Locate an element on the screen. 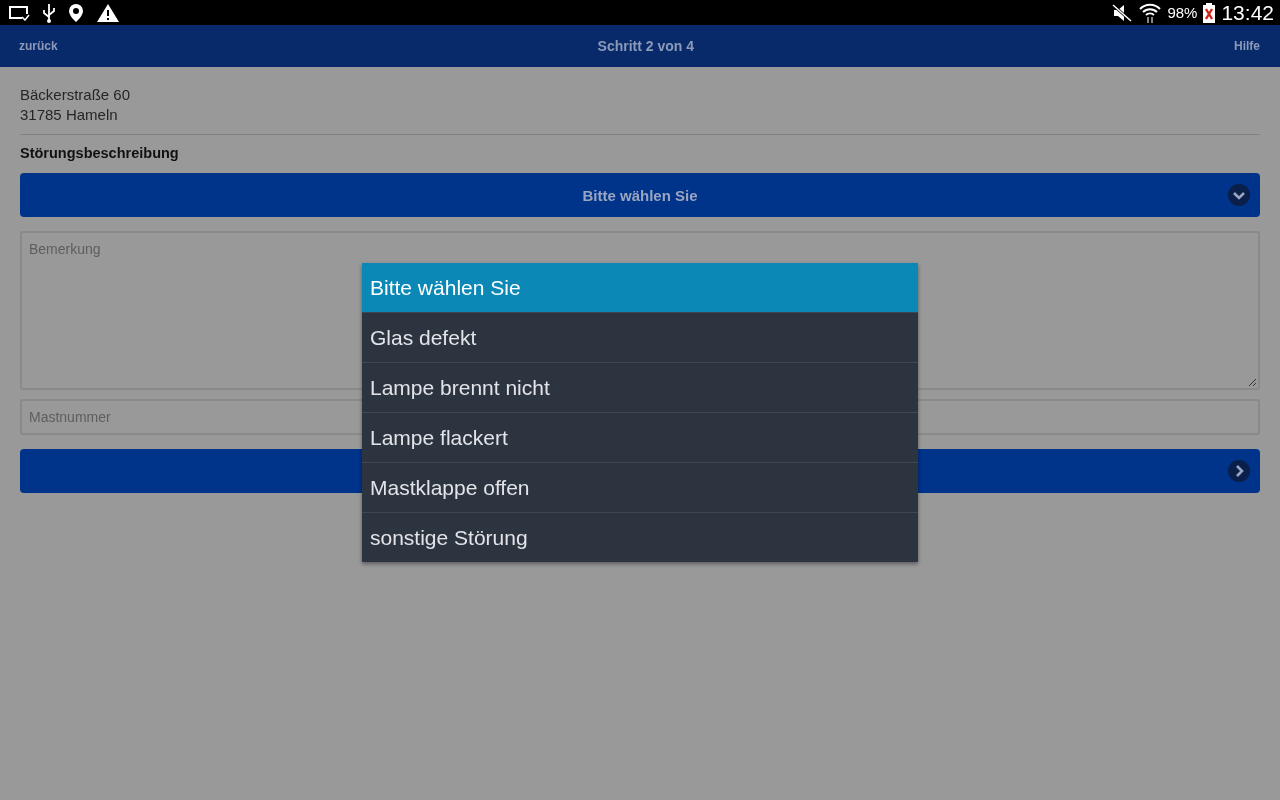  clock-time: 13:42 is located at coordinates (1247, 12).